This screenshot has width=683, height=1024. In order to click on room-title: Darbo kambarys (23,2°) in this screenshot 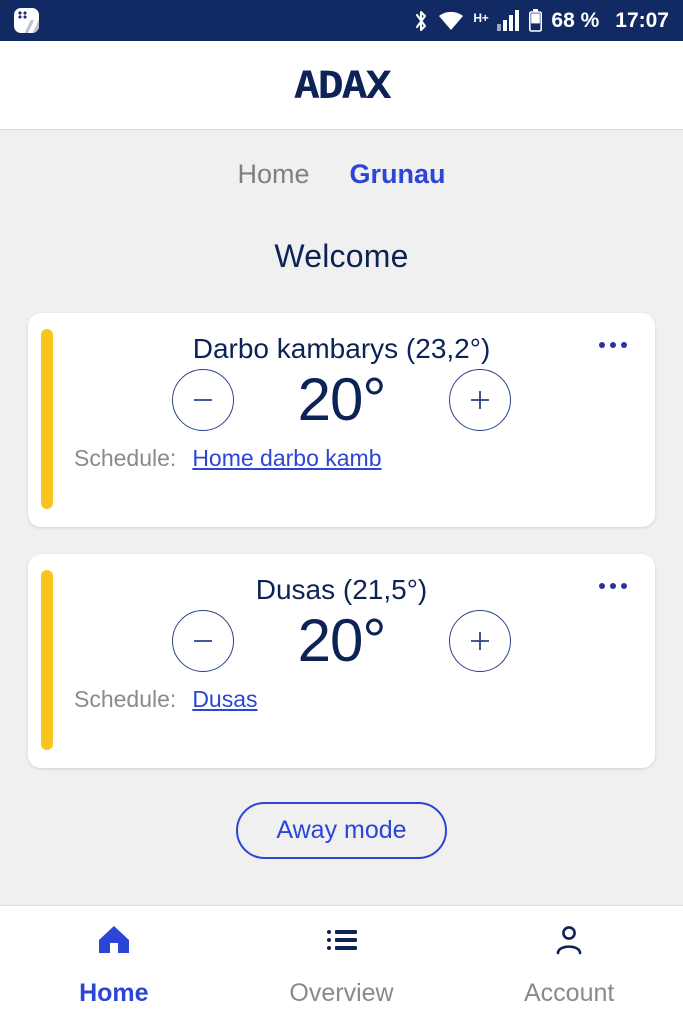, I will do `click(341, 348)`.